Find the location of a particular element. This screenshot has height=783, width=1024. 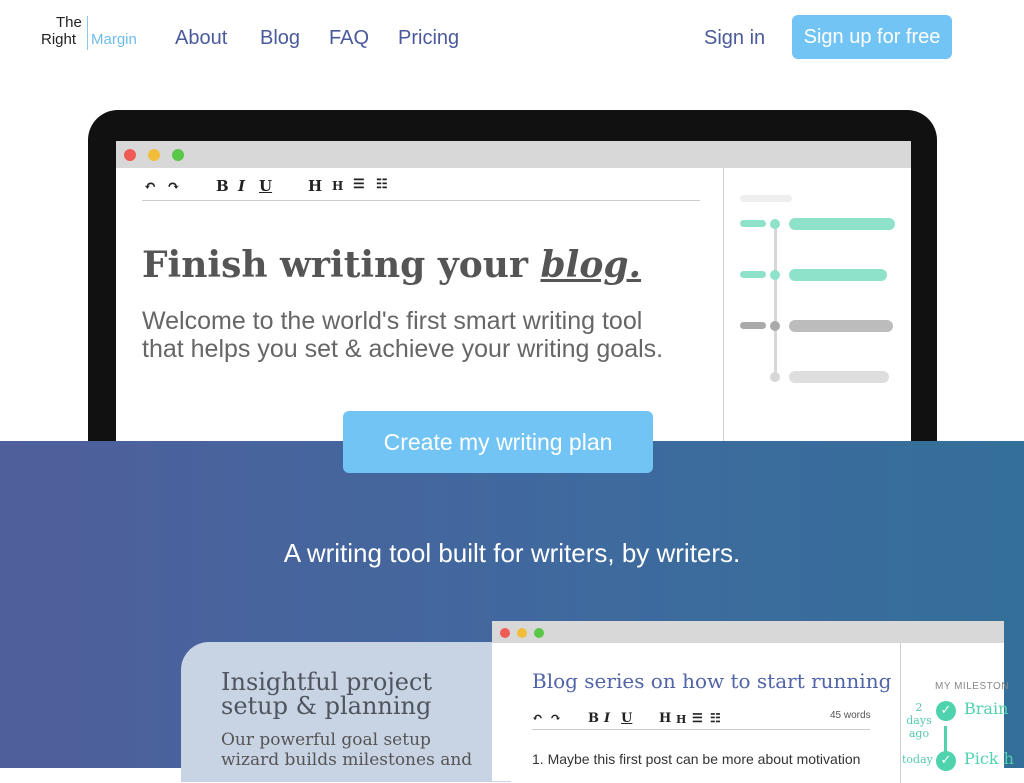

logo-text-right: Right is located at coordinates (59, 39).